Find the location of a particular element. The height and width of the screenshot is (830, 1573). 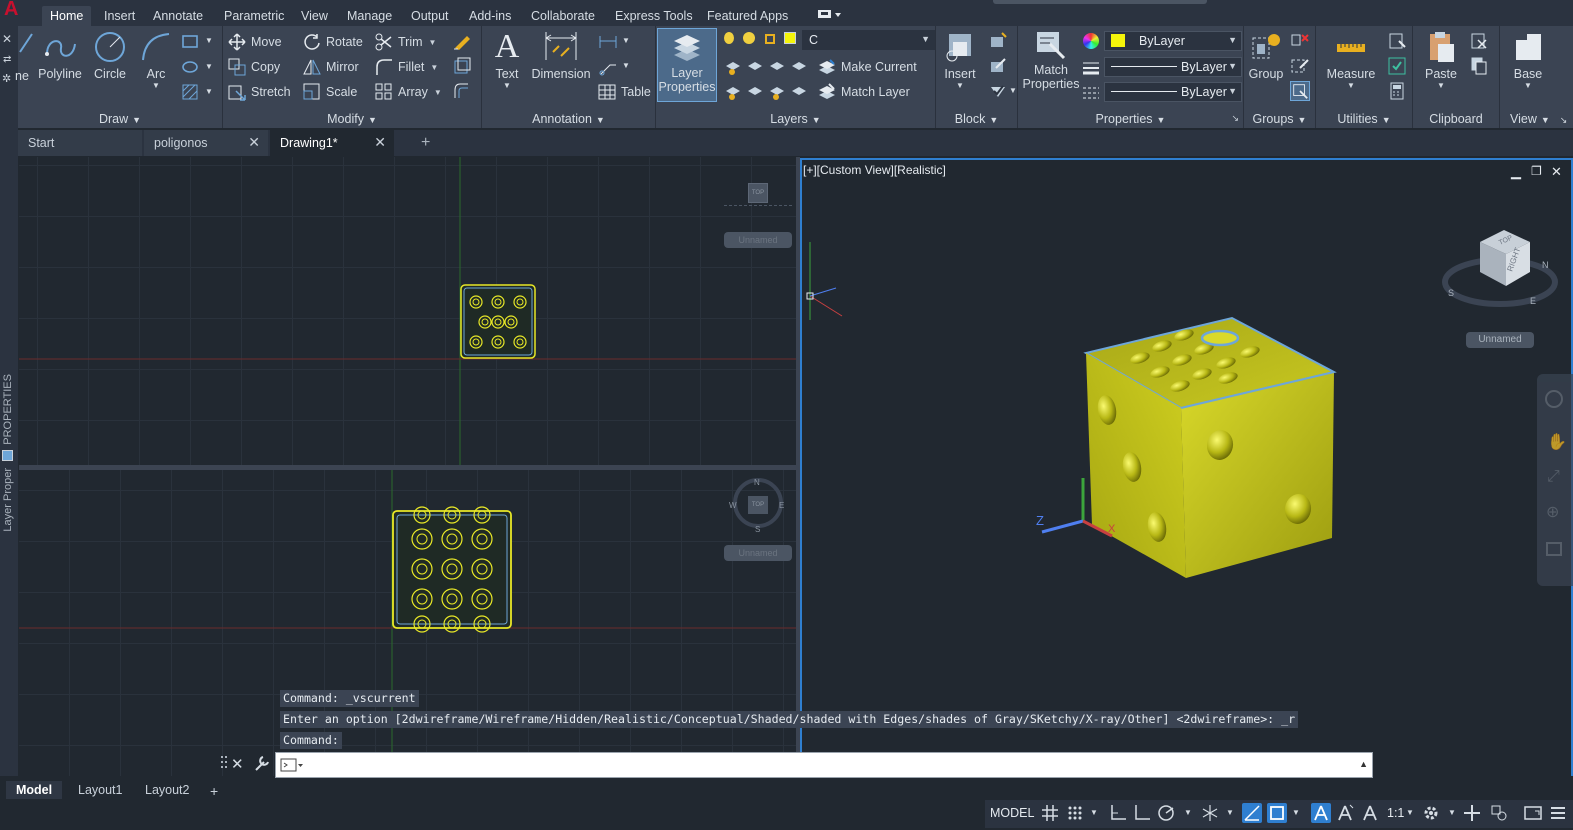

close-palette-icon: ✕ is located at coordinates (7, 39).